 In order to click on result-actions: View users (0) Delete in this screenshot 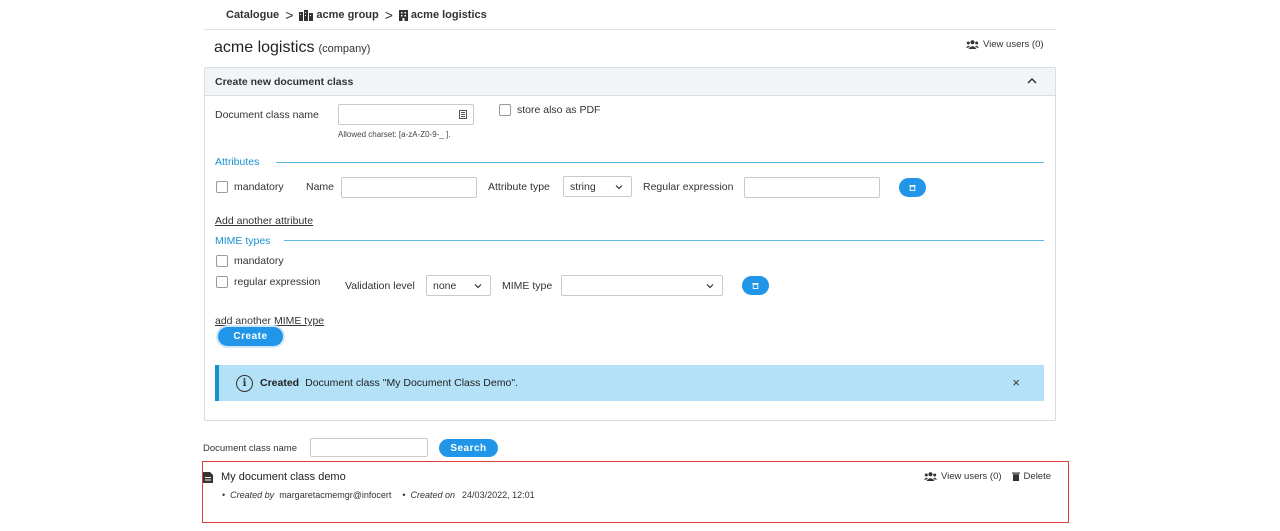, I will do `click(987, 476)`.